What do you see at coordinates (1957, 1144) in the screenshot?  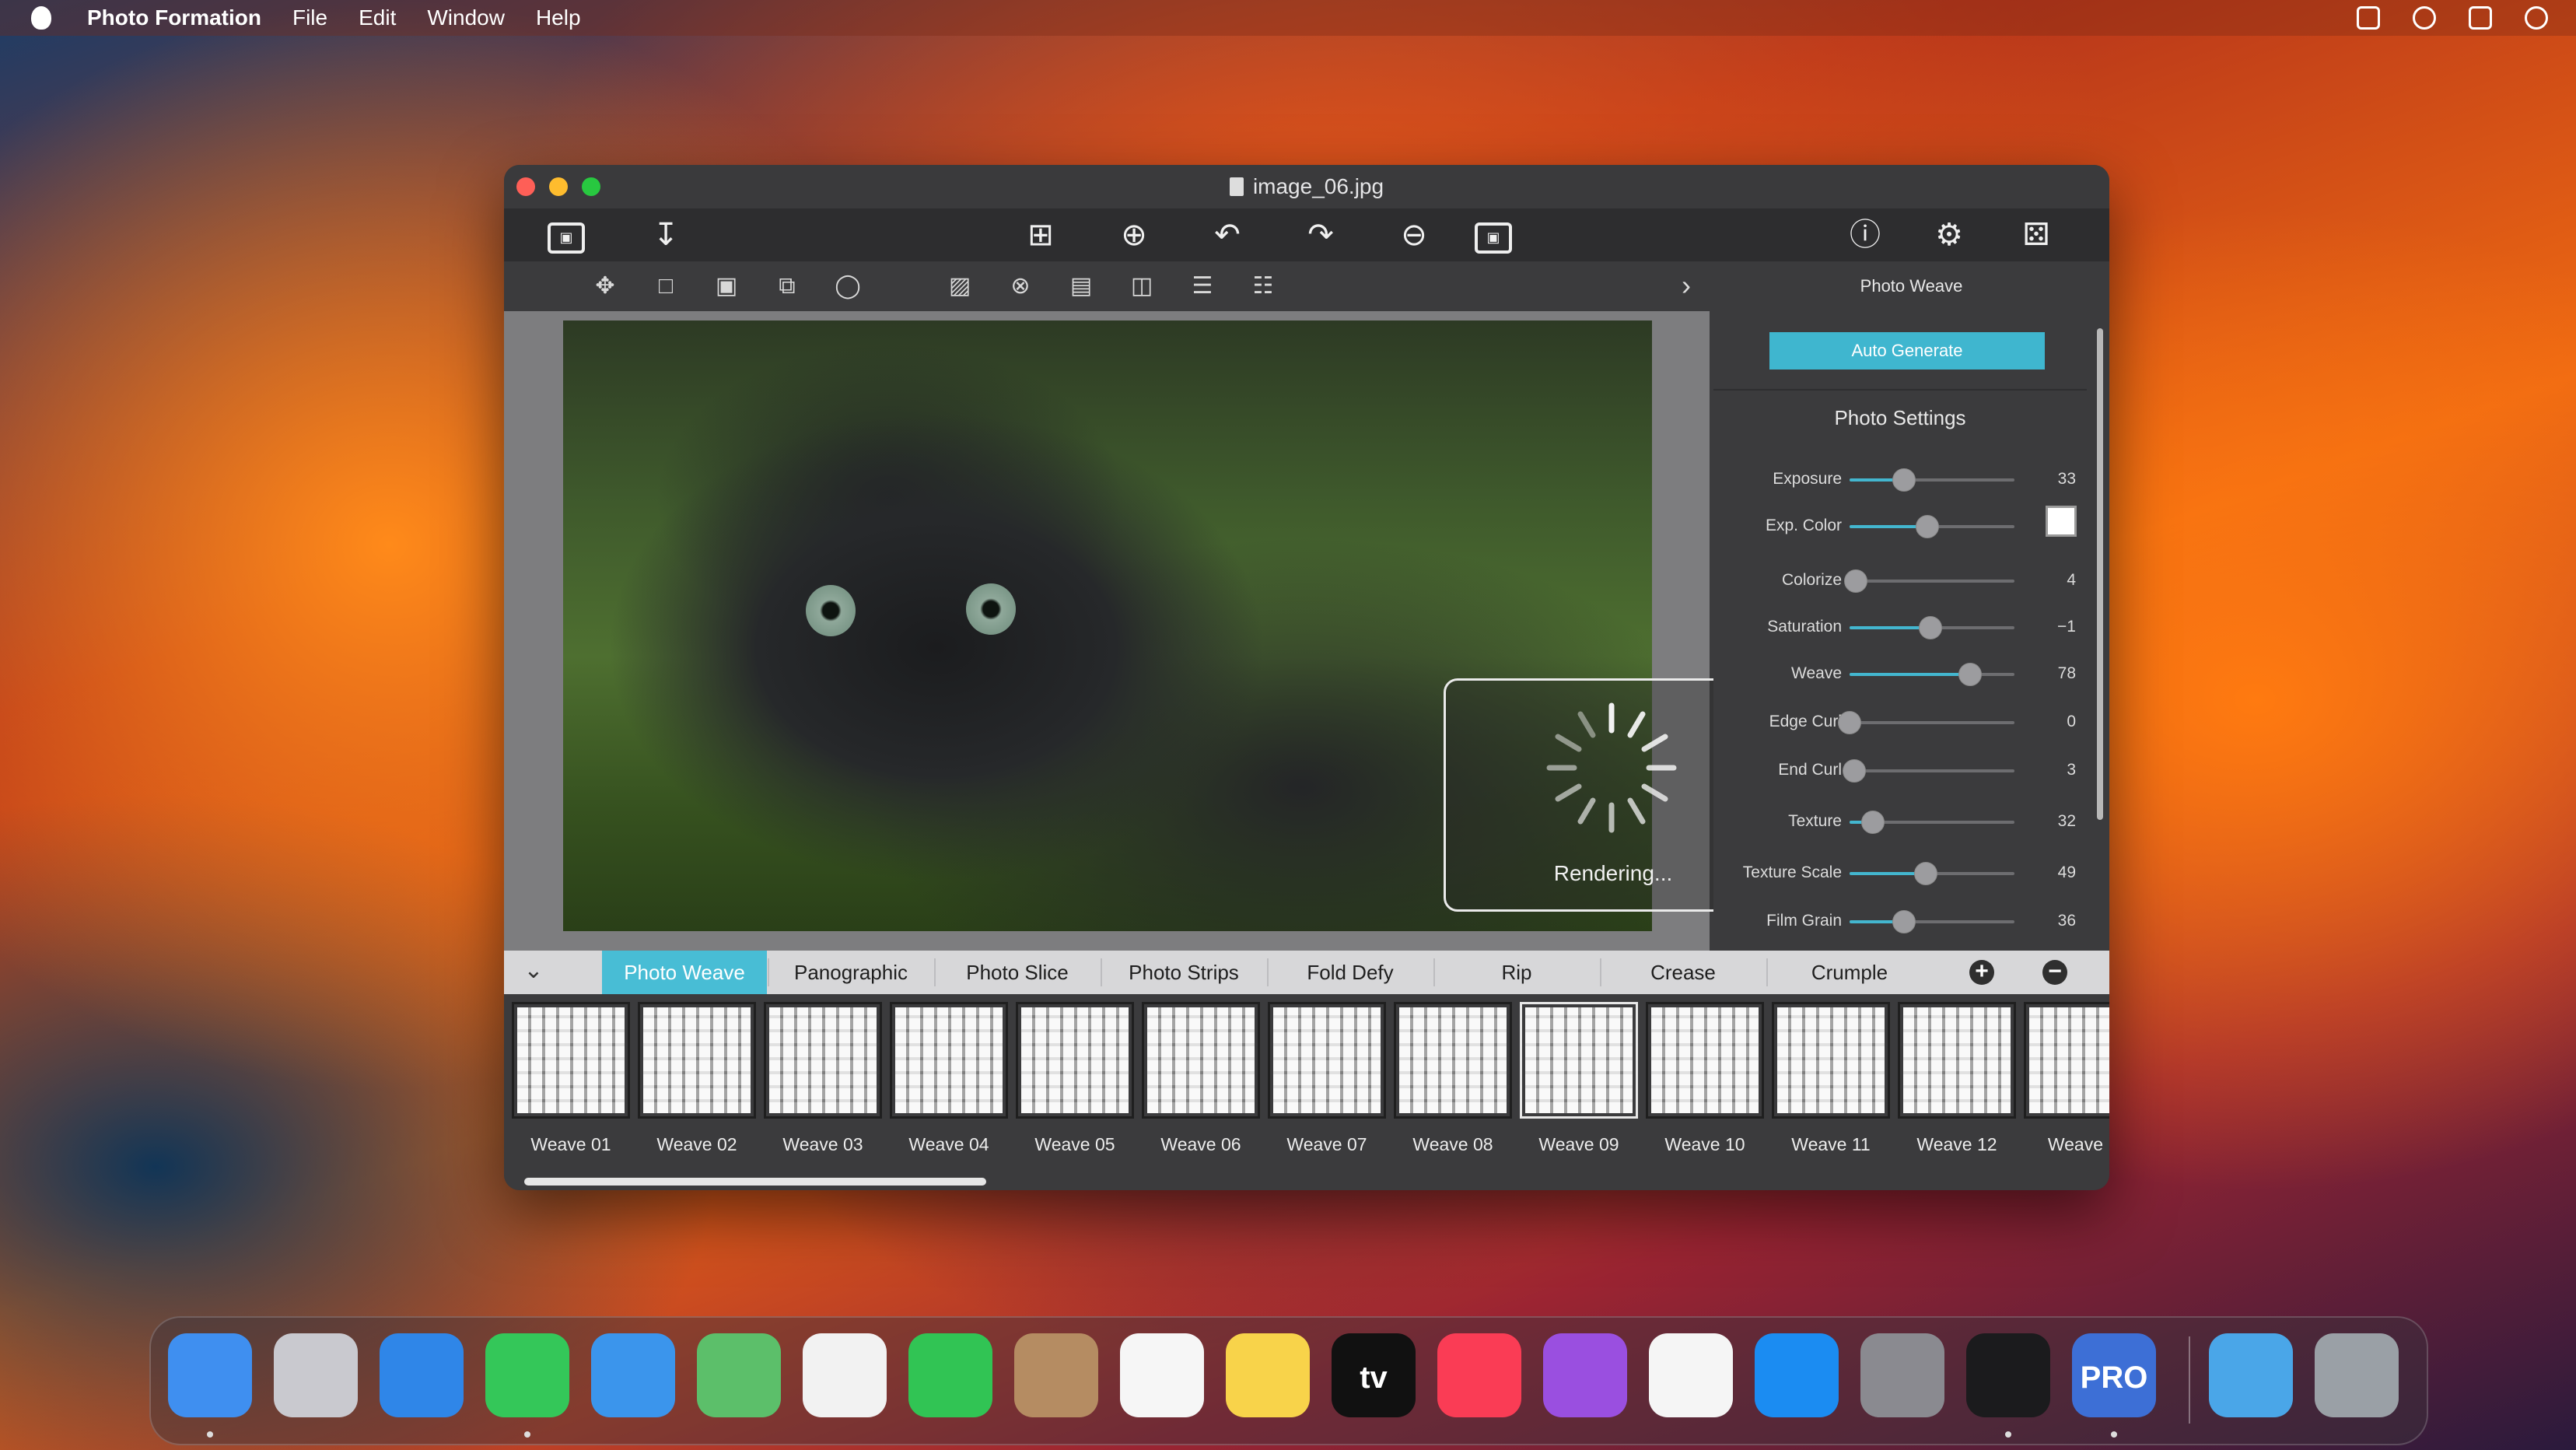 I see `preset-label: Weave 12` at bounding box center [1957, 1144].